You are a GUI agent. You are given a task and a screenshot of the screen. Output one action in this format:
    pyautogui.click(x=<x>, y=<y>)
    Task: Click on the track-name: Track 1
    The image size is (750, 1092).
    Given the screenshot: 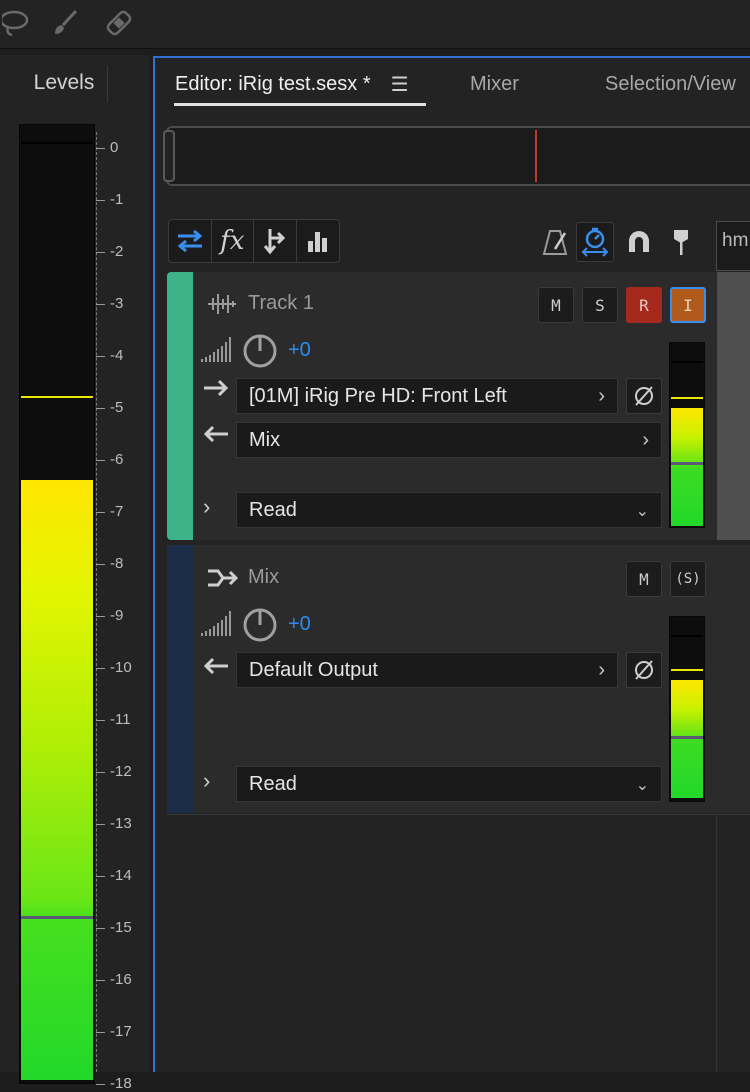 What is the action you would take?
    pyautogui.click(x=281, y=303)
    